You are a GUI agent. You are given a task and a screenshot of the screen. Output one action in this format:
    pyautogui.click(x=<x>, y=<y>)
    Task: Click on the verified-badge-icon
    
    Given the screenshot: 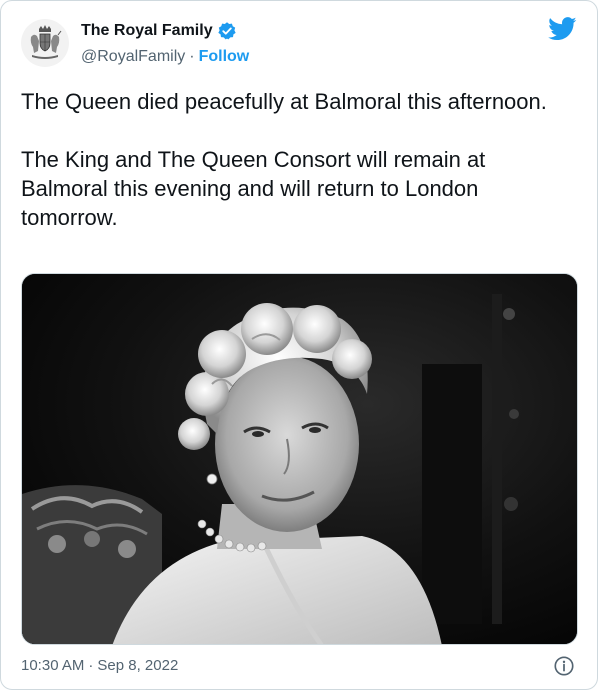 What is the action you would take?
    pyautogui.click(x=226, y=31)
    